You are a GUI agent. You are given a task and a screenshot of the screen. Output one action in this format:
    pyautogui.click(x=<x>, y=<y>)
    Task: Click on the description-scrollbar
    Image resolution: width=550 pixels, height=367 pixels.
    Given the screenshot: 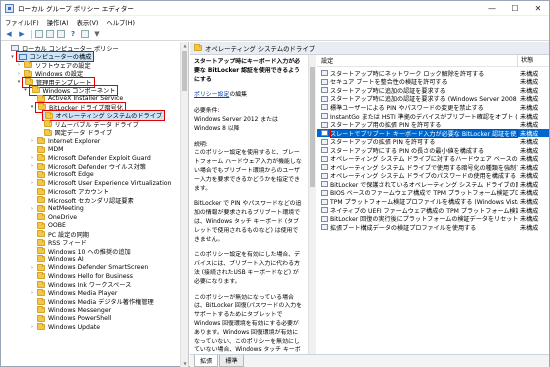 What is the action you would take?
    pyautogui.click(x=312, y=205)
    